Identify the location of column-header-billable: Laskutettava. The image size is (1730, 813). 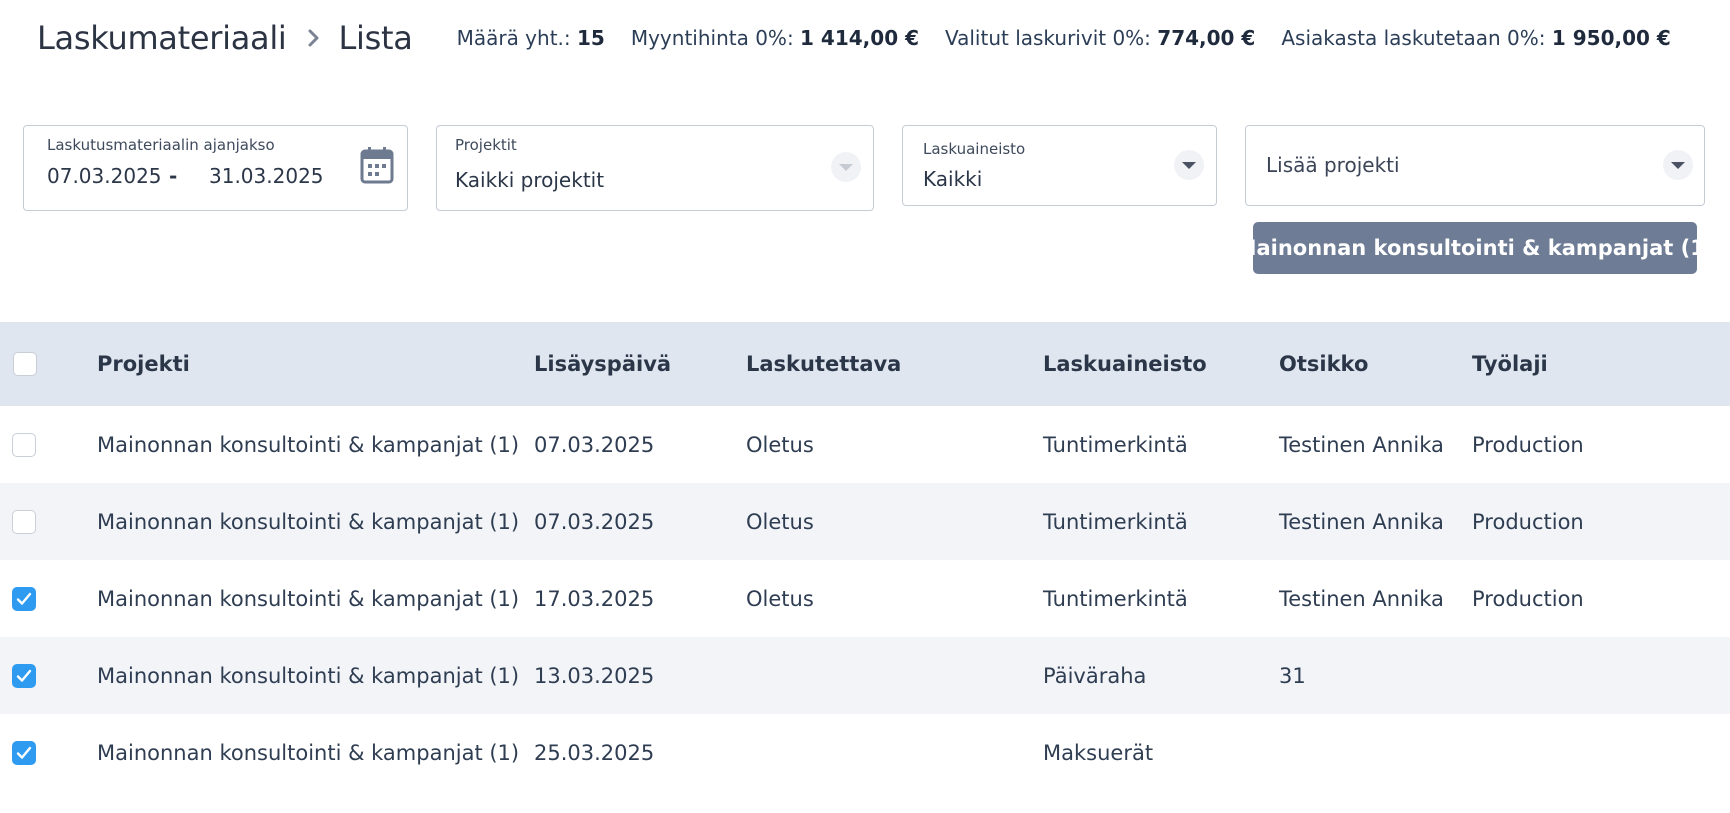
(823, 364).